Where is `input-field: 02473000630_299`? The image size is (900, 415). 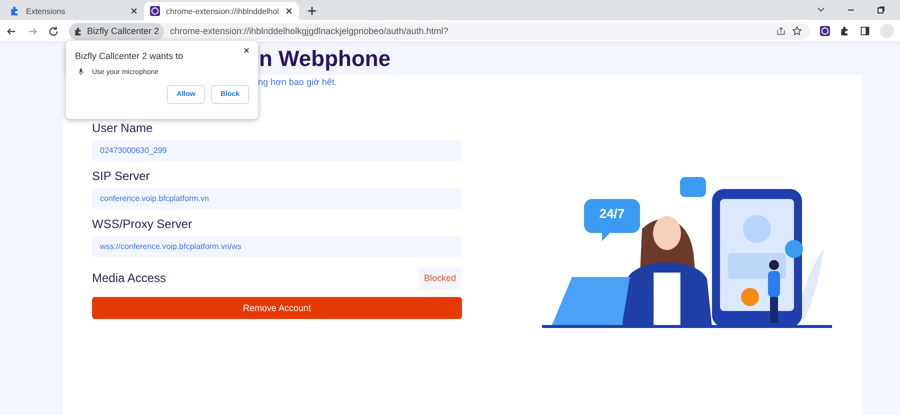 input-field: 02473000630_299 is located at coordinates (277, 150).